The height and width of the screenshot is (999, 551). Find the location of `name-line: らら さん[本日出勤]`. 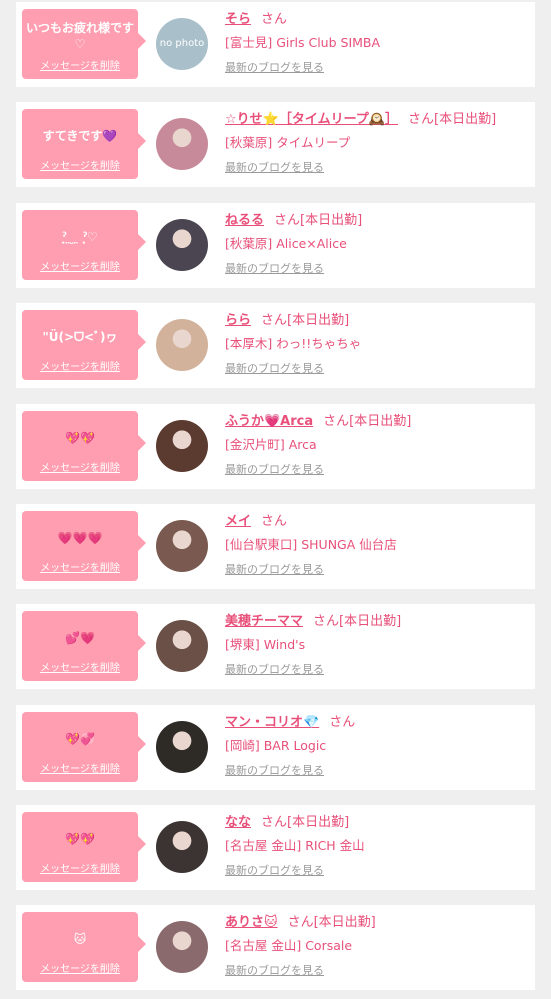

name-line: らら さん[本日出勤] is located at coordinates (377, 321).